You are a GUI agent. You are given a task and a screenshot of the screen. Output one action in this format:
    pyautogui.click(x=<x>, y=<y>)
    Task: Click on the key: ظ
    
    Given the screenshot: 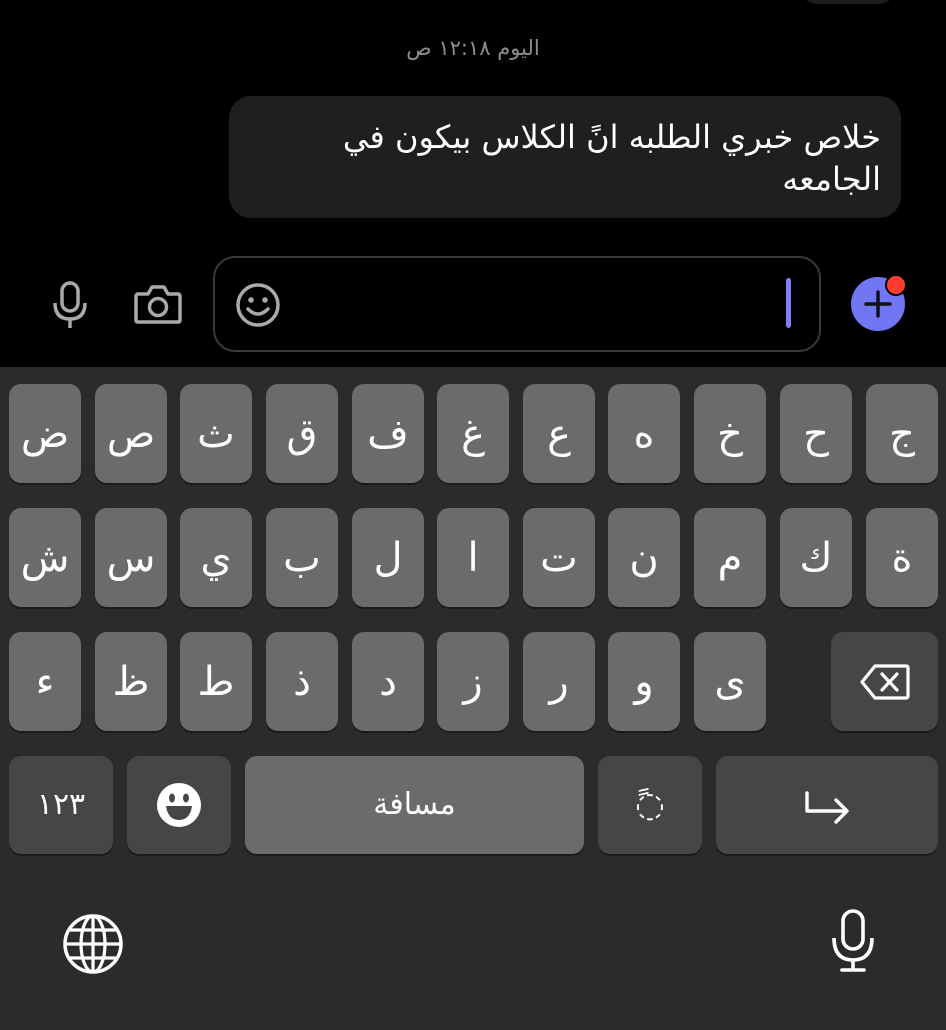 What is the action you would take?
    pyautogui.click(x=131, y=681)
    